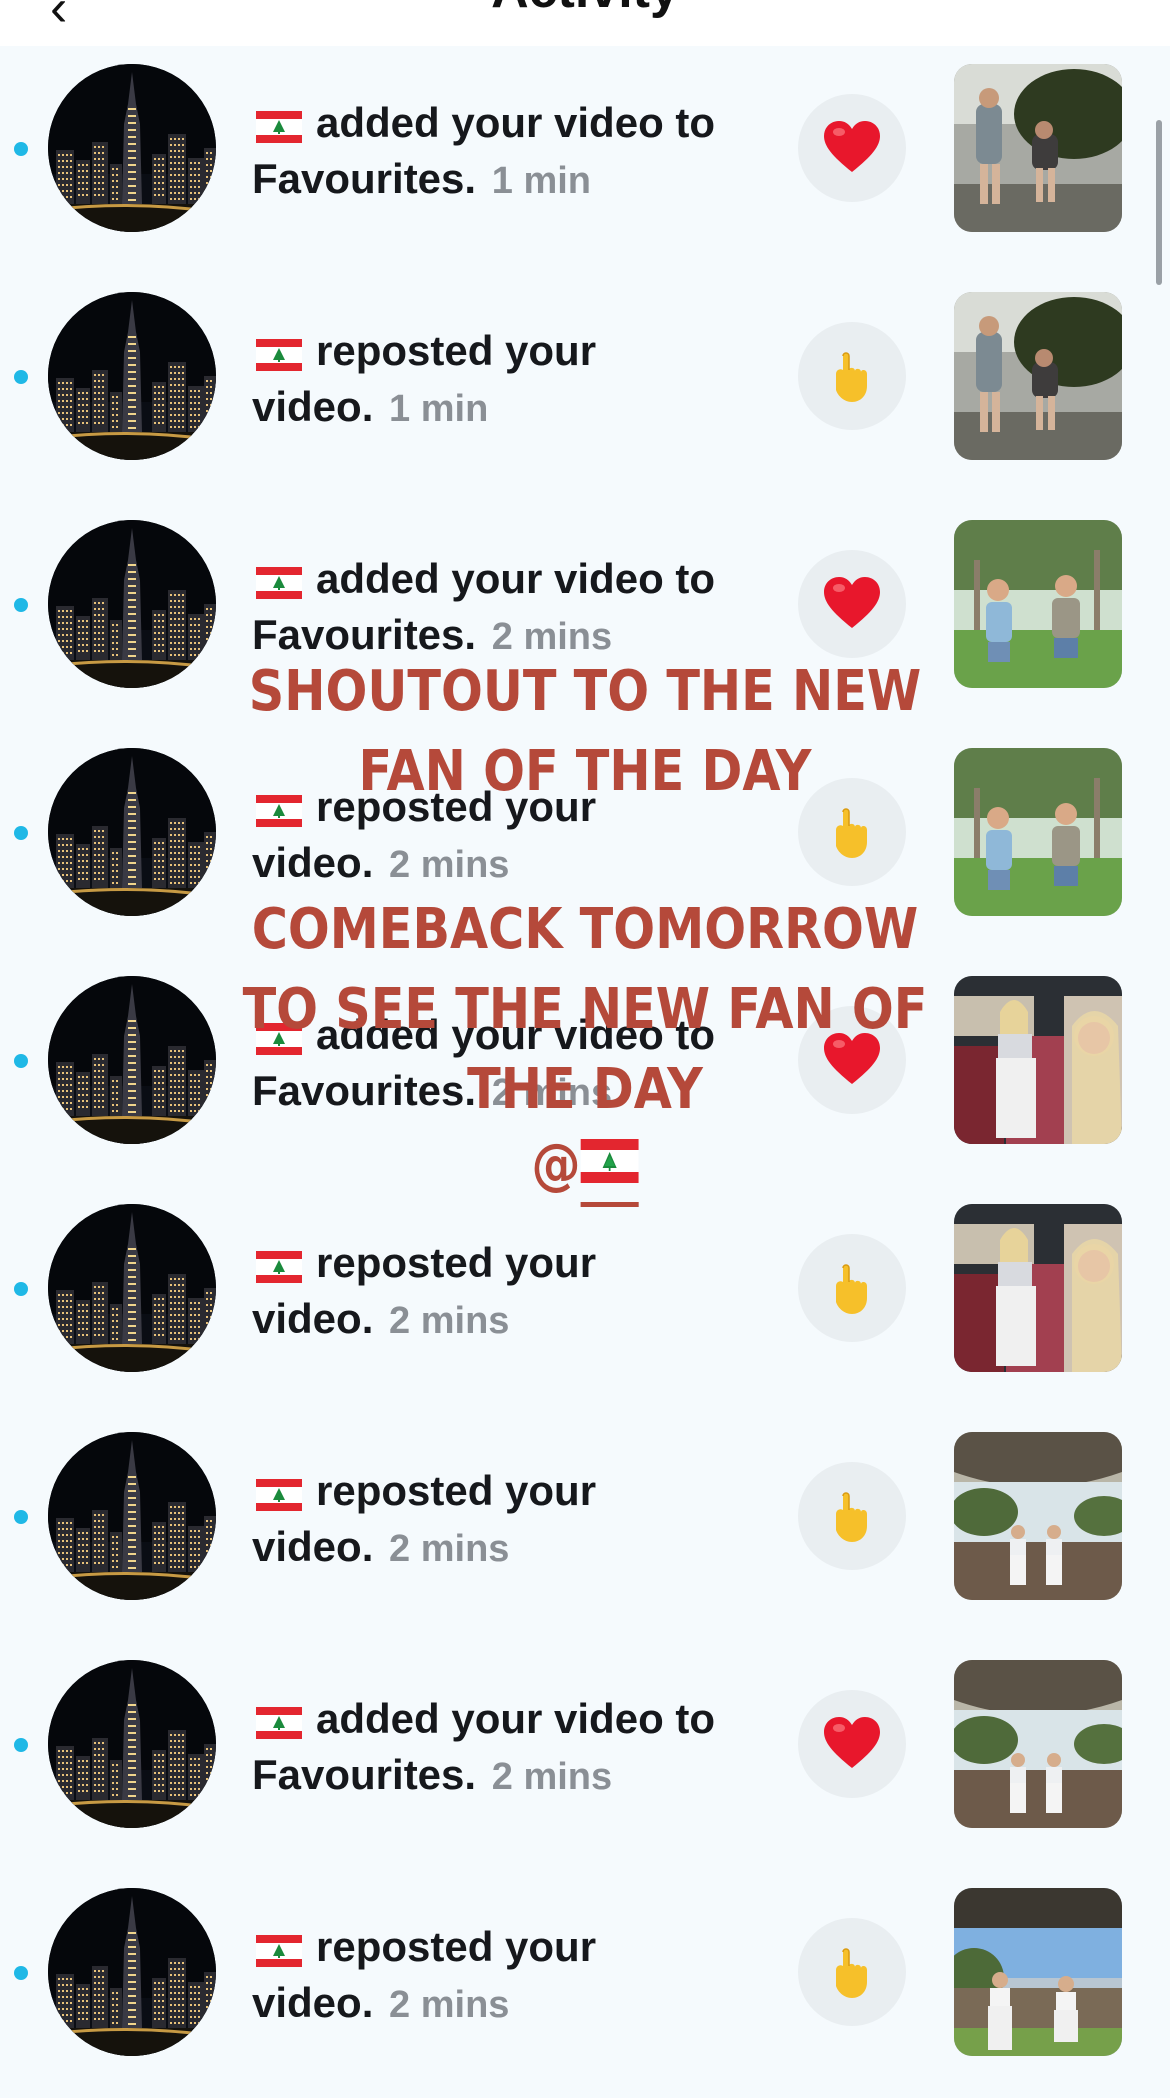 The height and width of the screenshot is (2098, 1170). I want to click on activity-row: added your video to Favourites. 2 mins, so click(585, 1756).